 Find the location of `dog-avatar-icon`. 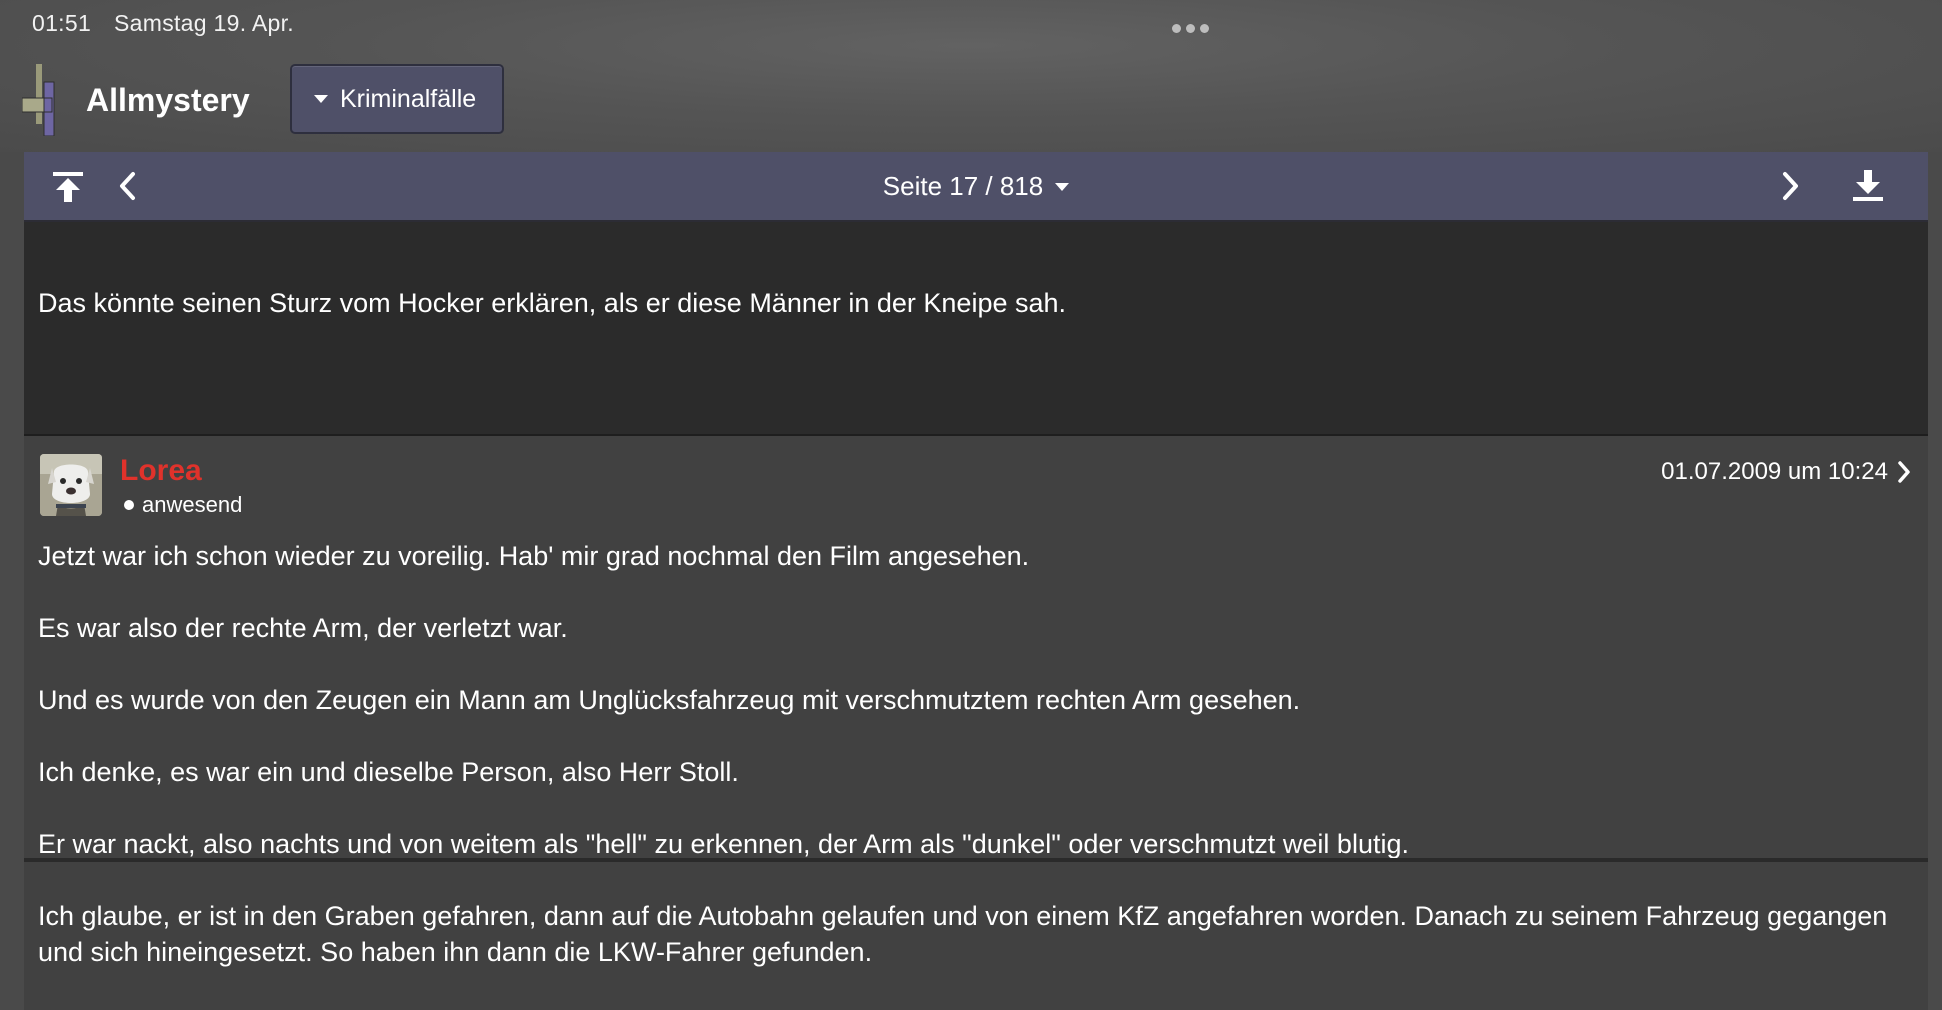

dog-avatar-icon is located at coordinates (71, 485).